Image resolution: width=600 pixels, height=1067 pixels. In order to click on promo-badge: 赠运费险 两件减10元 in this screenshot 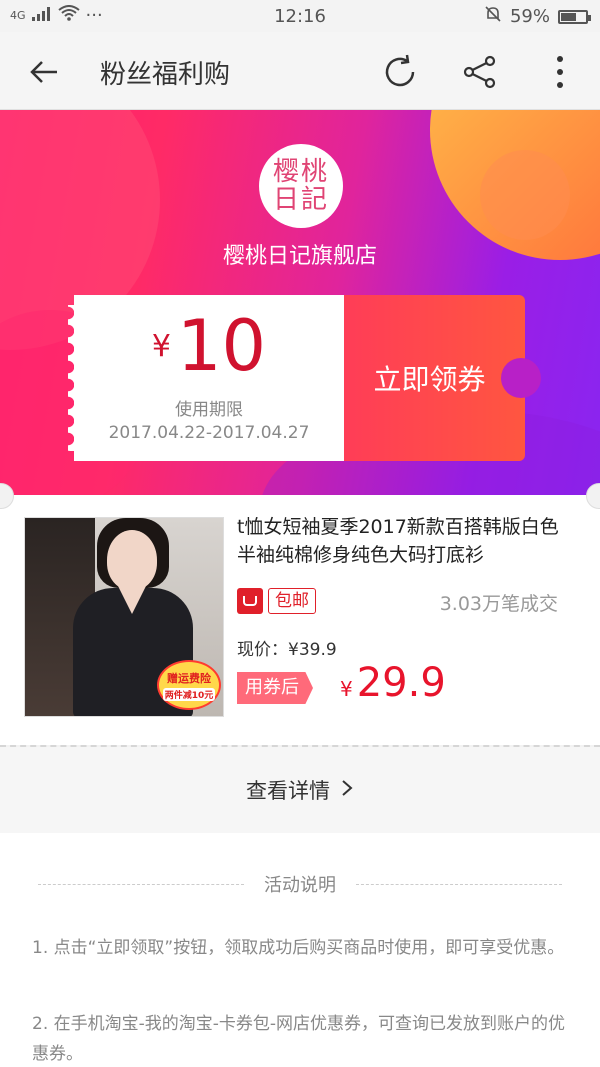, I will do `click(189, 685)`.